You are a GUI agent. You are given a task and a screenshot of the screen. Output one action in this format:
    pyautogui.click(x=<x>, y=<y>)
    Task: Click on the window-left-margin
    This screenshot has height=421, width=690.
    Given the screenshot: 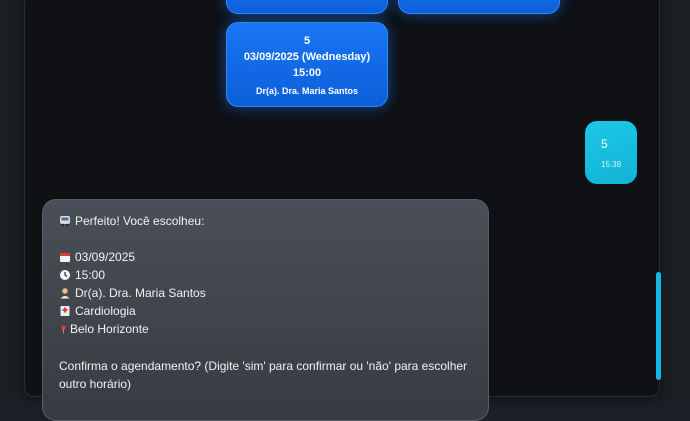 What is the action you would take?
    pyautogui.click(x=12, y=201)
    